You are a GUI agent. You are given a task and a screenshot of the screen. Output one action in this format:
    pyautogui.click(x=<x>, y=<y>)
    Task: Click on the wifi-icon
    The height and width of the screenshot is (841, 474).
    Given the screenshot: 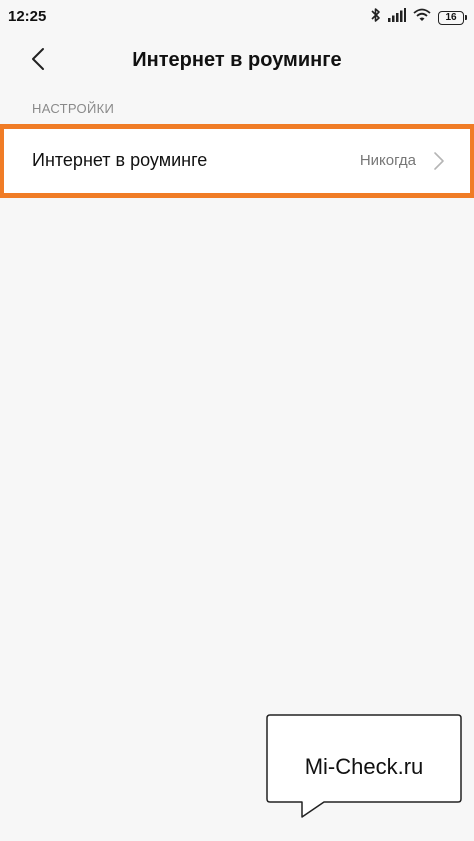 What is the action you would take?
    pyautogui.click(x=422, y=17)
    